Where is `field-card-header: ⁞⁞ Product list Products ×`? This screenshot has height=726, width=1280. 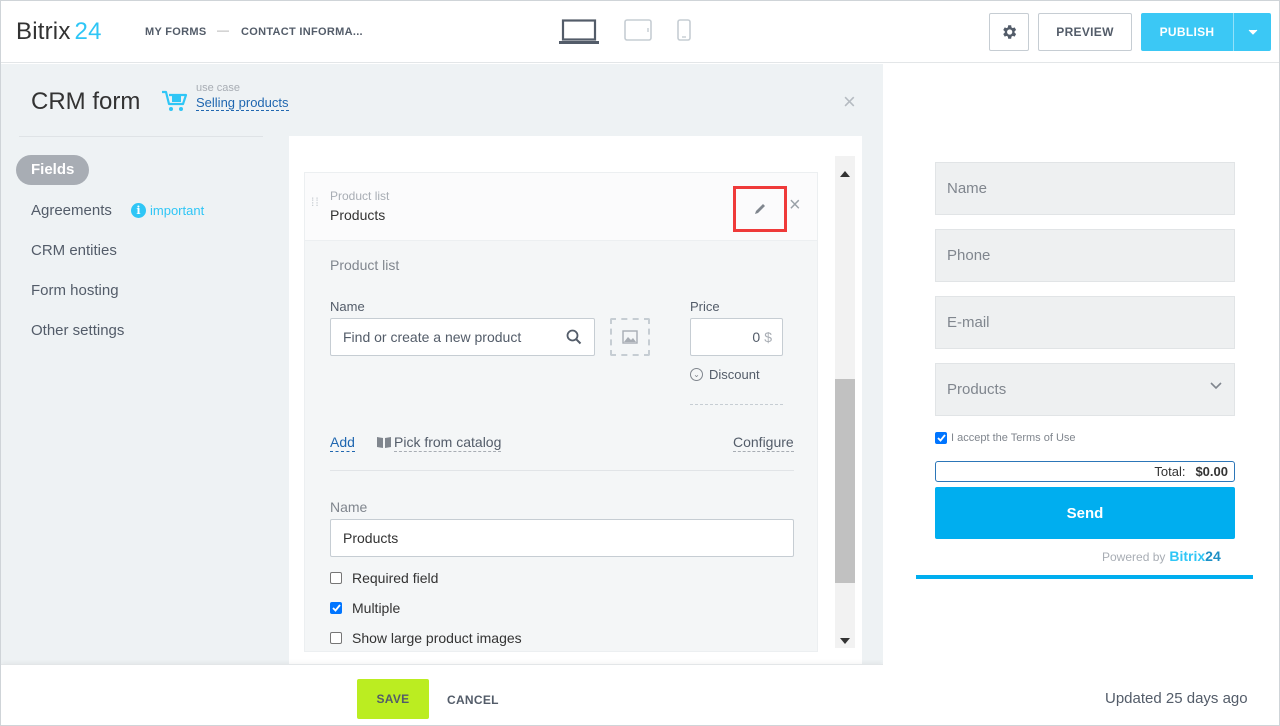 field-card-header: ⁞⁞ Product list Products × is located at coordinates (561, 207).